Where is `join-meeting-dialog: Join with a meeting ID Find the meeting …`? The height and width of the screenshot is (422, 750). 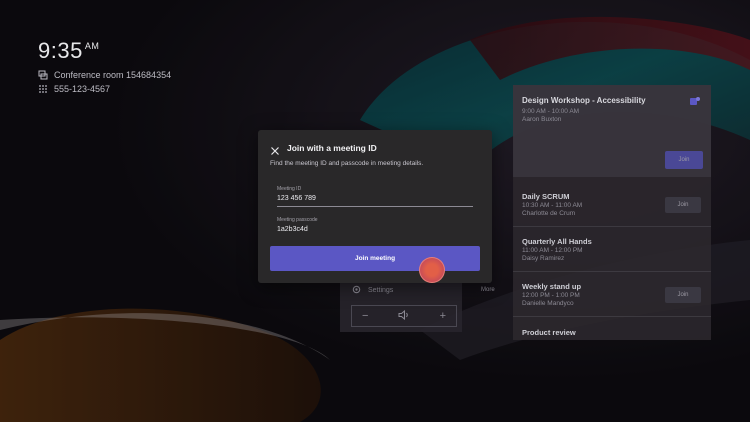
join-meeting-dialog: Join with a meeting ID Find the meeting … is located at coordinates (375, 206).